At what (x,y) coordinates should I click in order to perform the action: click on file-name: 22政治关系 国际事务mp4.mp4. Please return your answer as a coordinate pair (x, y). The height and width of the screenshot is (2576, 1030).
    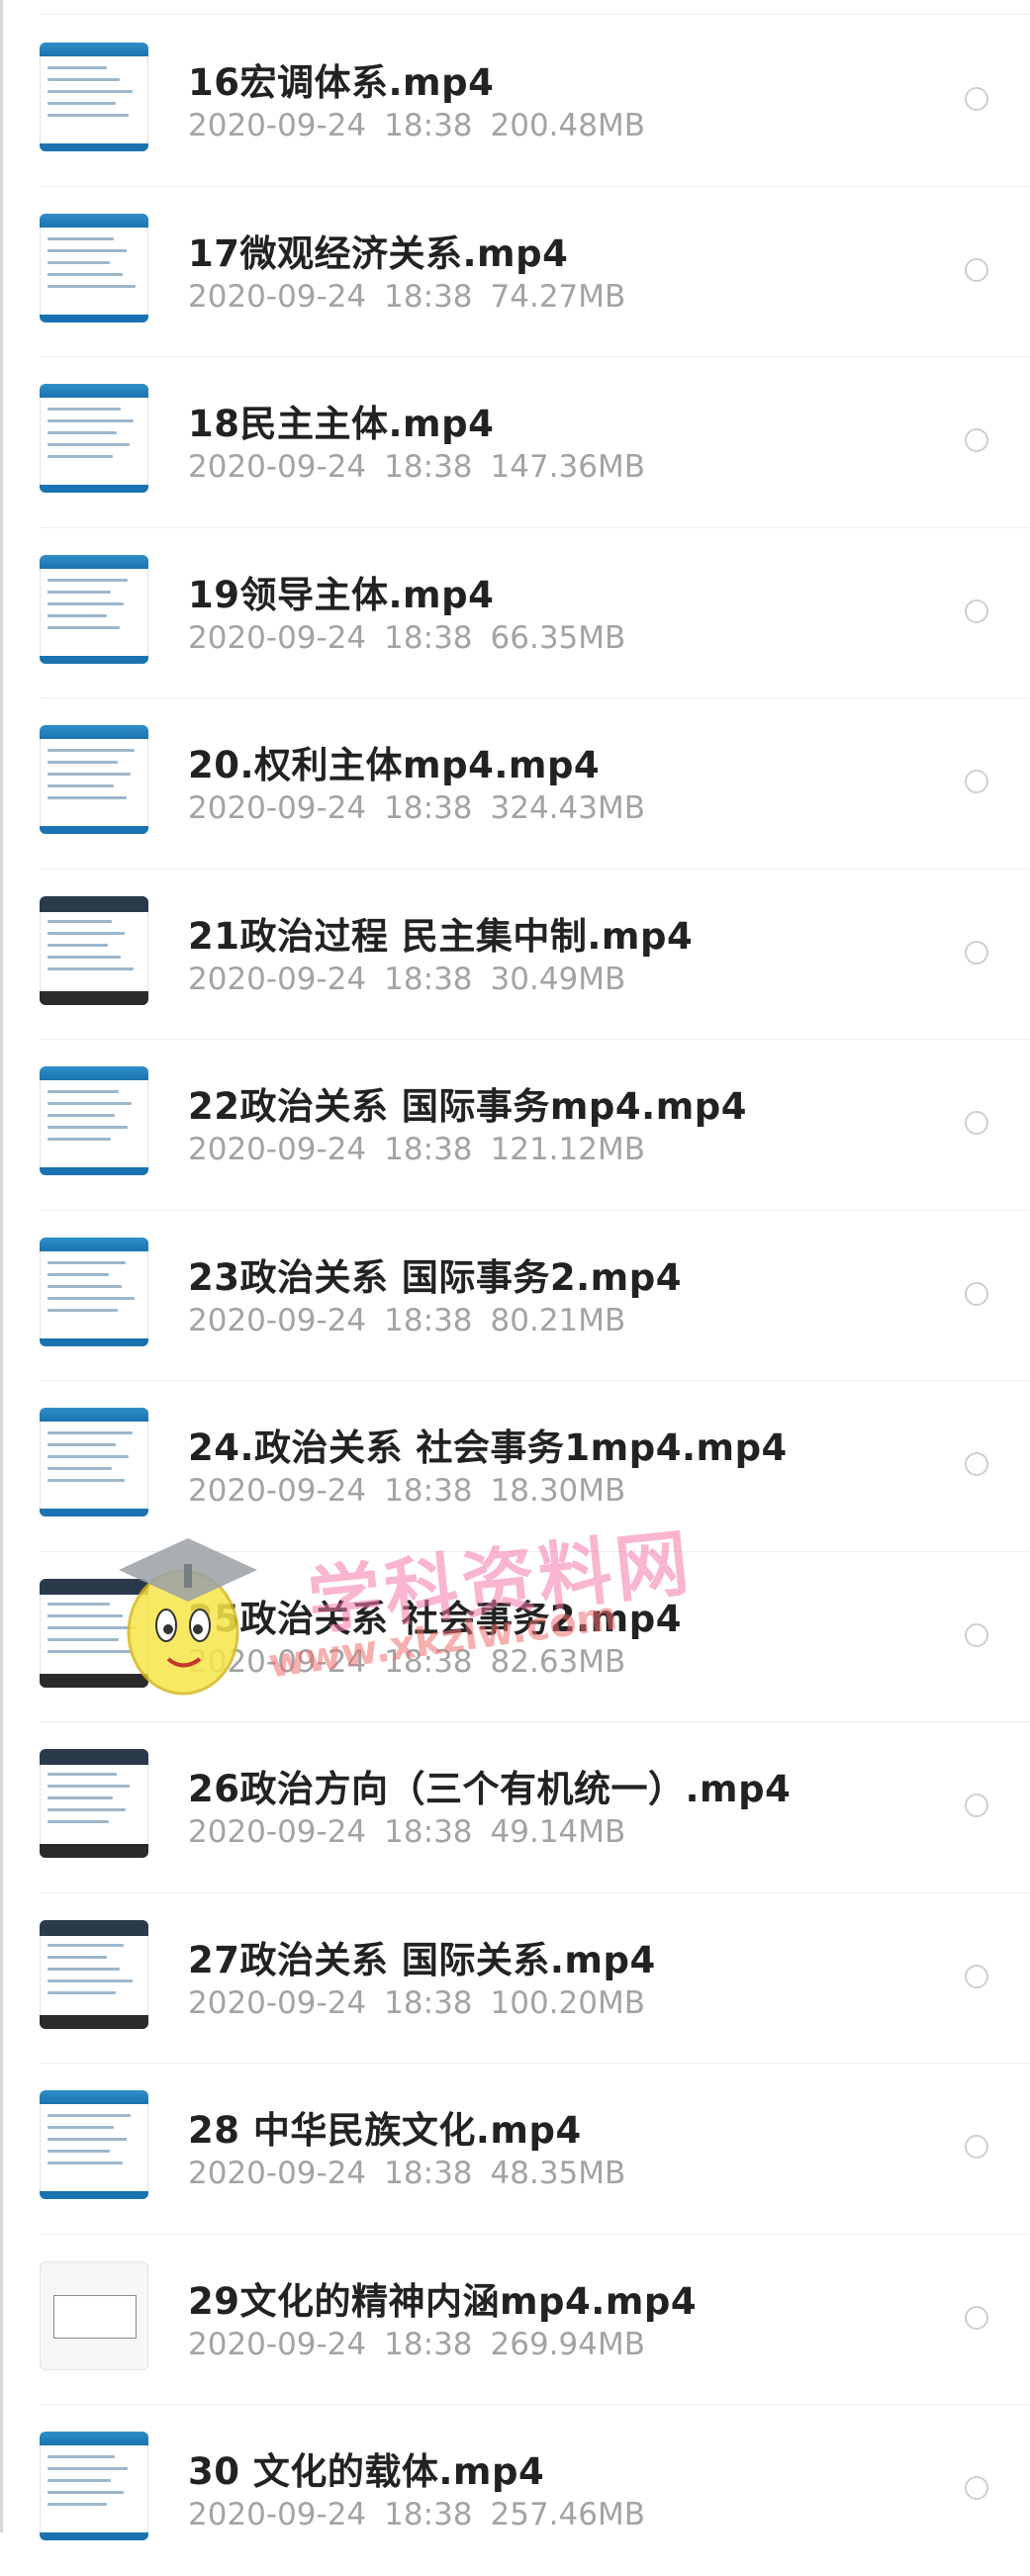
    Looking at the image, I should click on (467, 1106).